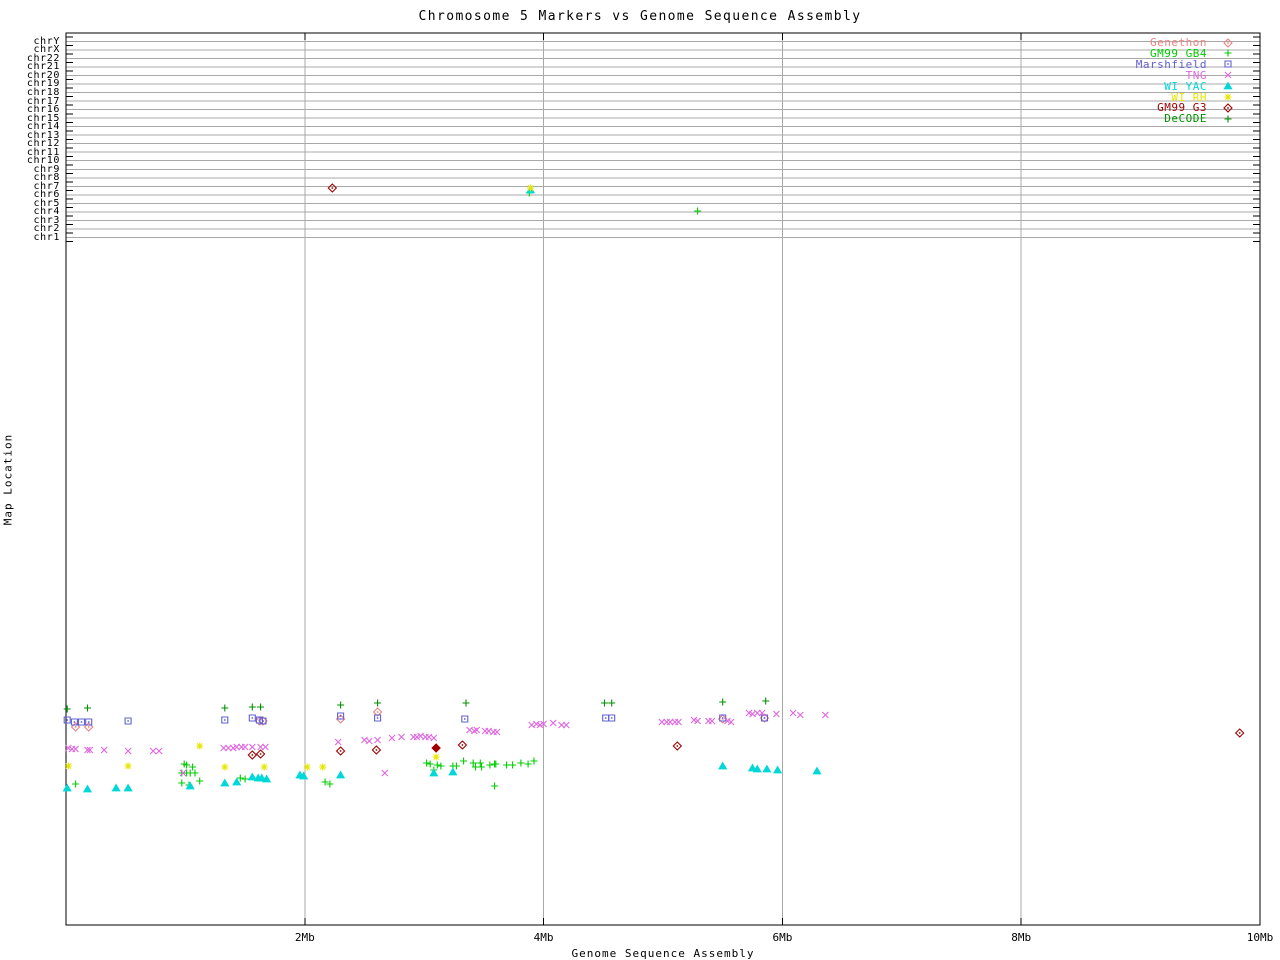 Image resolution: width=1280 pixels, height=960 pixels. Describe the element at coordinates (782, 937) in the screenshot. I see `x-axis-tick-label-6Mb: 6Mb` at that location.